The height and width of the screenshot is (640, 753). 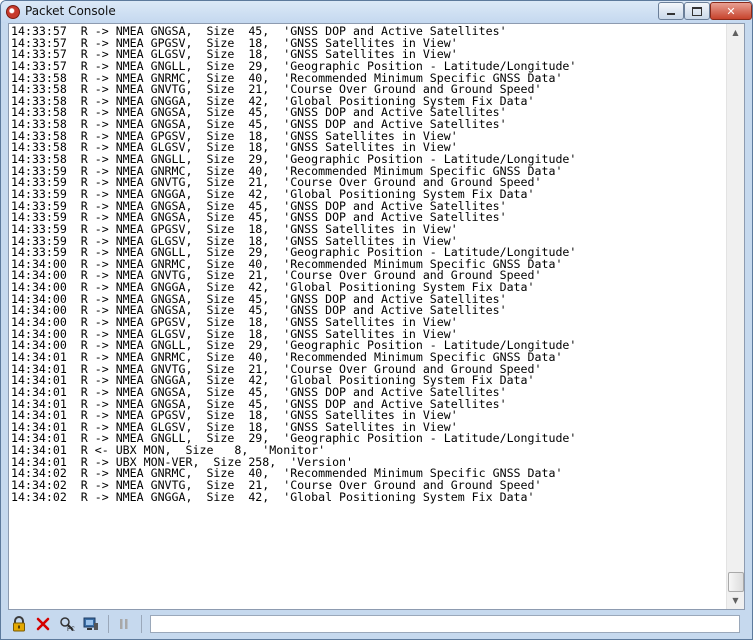 I want to click on scroll-down-button: ▼, so click(x=735, y=600).